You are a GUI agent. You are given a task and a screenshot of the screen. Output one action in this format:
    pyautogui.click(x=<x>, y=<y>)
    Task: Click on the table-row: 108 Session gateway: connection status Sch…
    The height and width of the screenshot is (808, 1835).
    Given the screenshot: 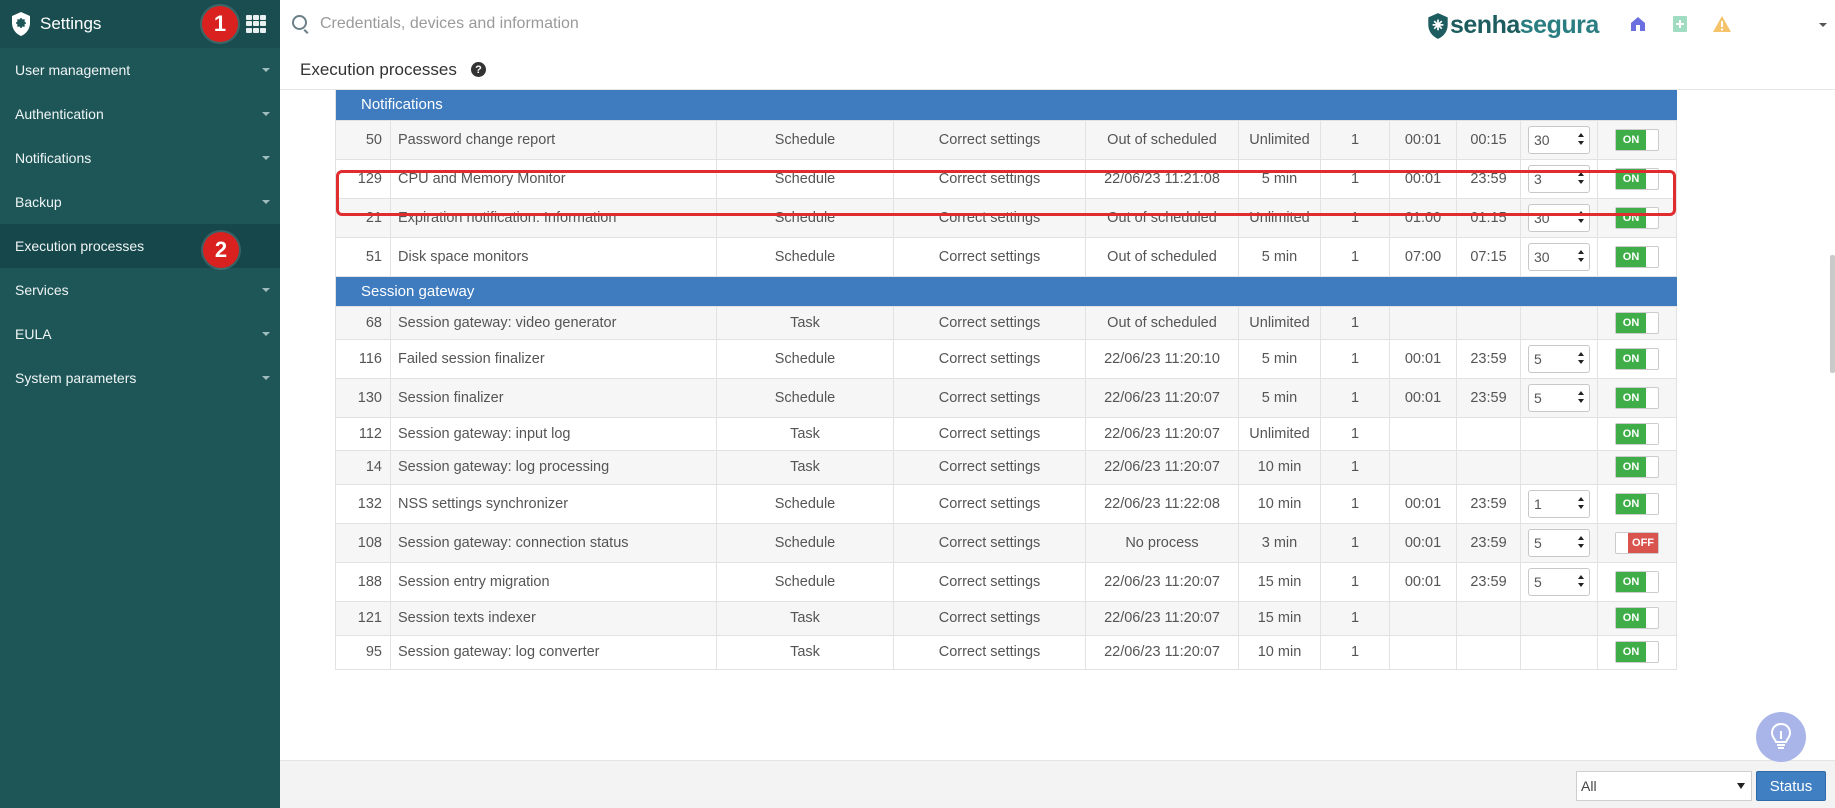 What is the action you would take?
    pyautogui.click(x=1006, y=543)
    